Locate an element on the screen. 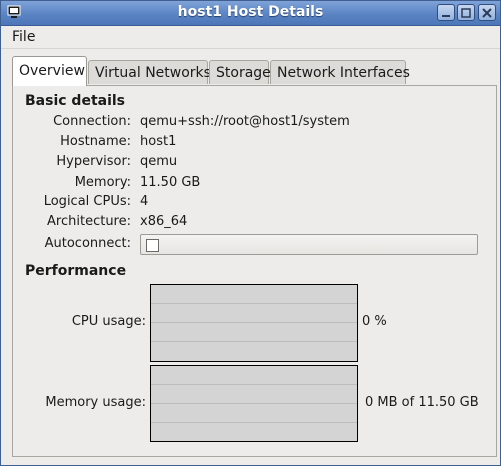 The height and width of the screenshot is (466, 501). maximize-button is located at coordinates (466, 12).